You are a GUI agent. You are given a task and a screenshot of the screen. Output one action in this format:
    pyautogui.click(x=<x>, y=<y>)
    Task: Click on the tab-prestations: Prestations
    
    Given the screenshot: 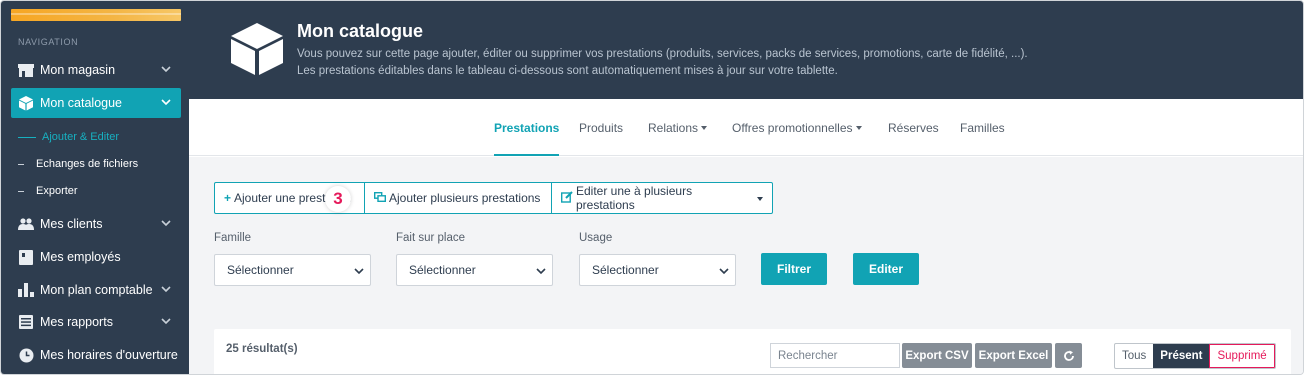 What is the action you would take?
    pyautogui.click(x=527, y=127)
    